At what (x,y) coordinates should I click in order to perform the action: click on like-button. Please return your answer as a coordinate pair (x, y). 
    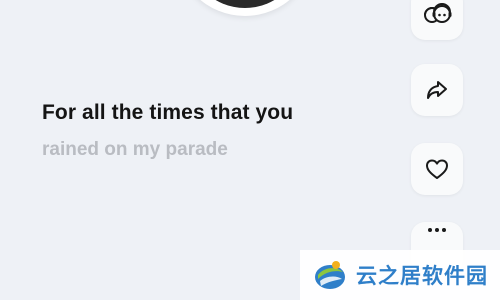
    Looking at the image, I should click on (437, 169).